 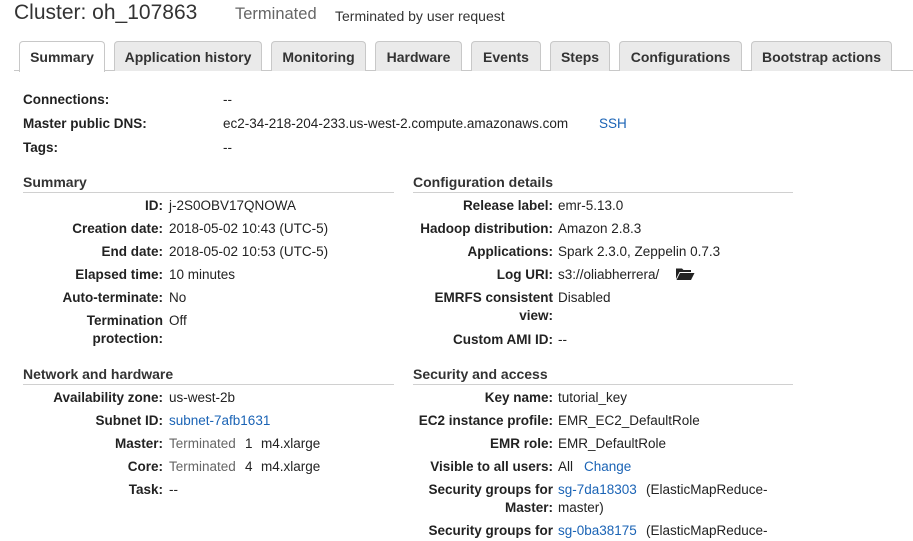 What do you see at coordinates (507, 205) in the screenshot?
I see `release-label-label: Release label:` at bounding box center [507, 205].